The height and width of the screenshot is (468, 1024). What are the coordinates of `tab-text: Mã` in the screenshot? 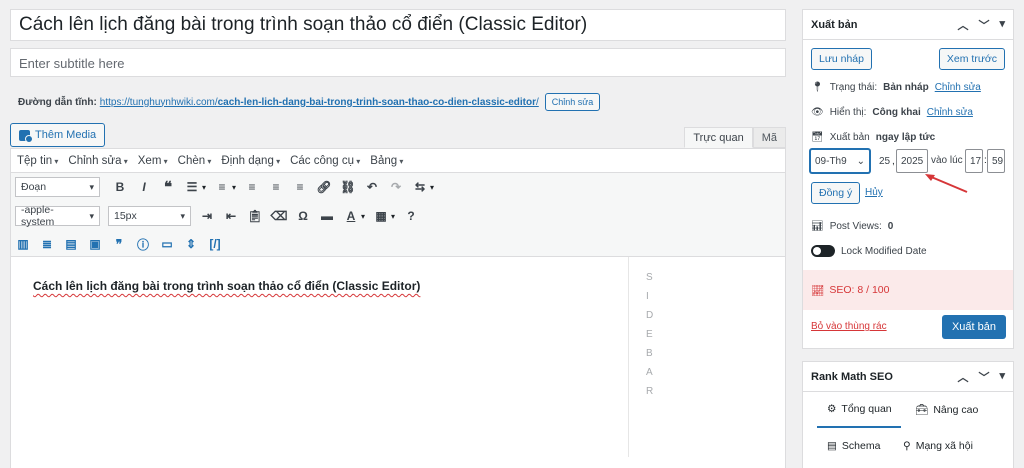 It's located at (769, 137).